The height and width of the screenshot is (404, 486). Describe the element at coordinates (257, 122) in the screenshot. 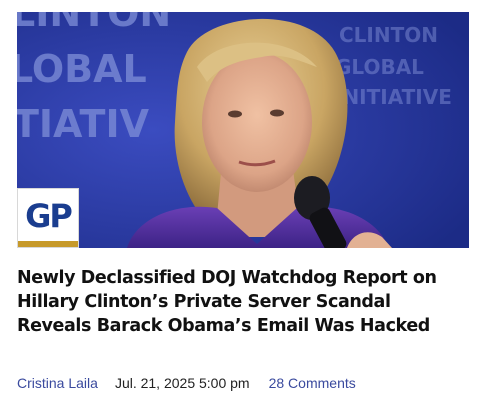

I see `face-shape` at that location.